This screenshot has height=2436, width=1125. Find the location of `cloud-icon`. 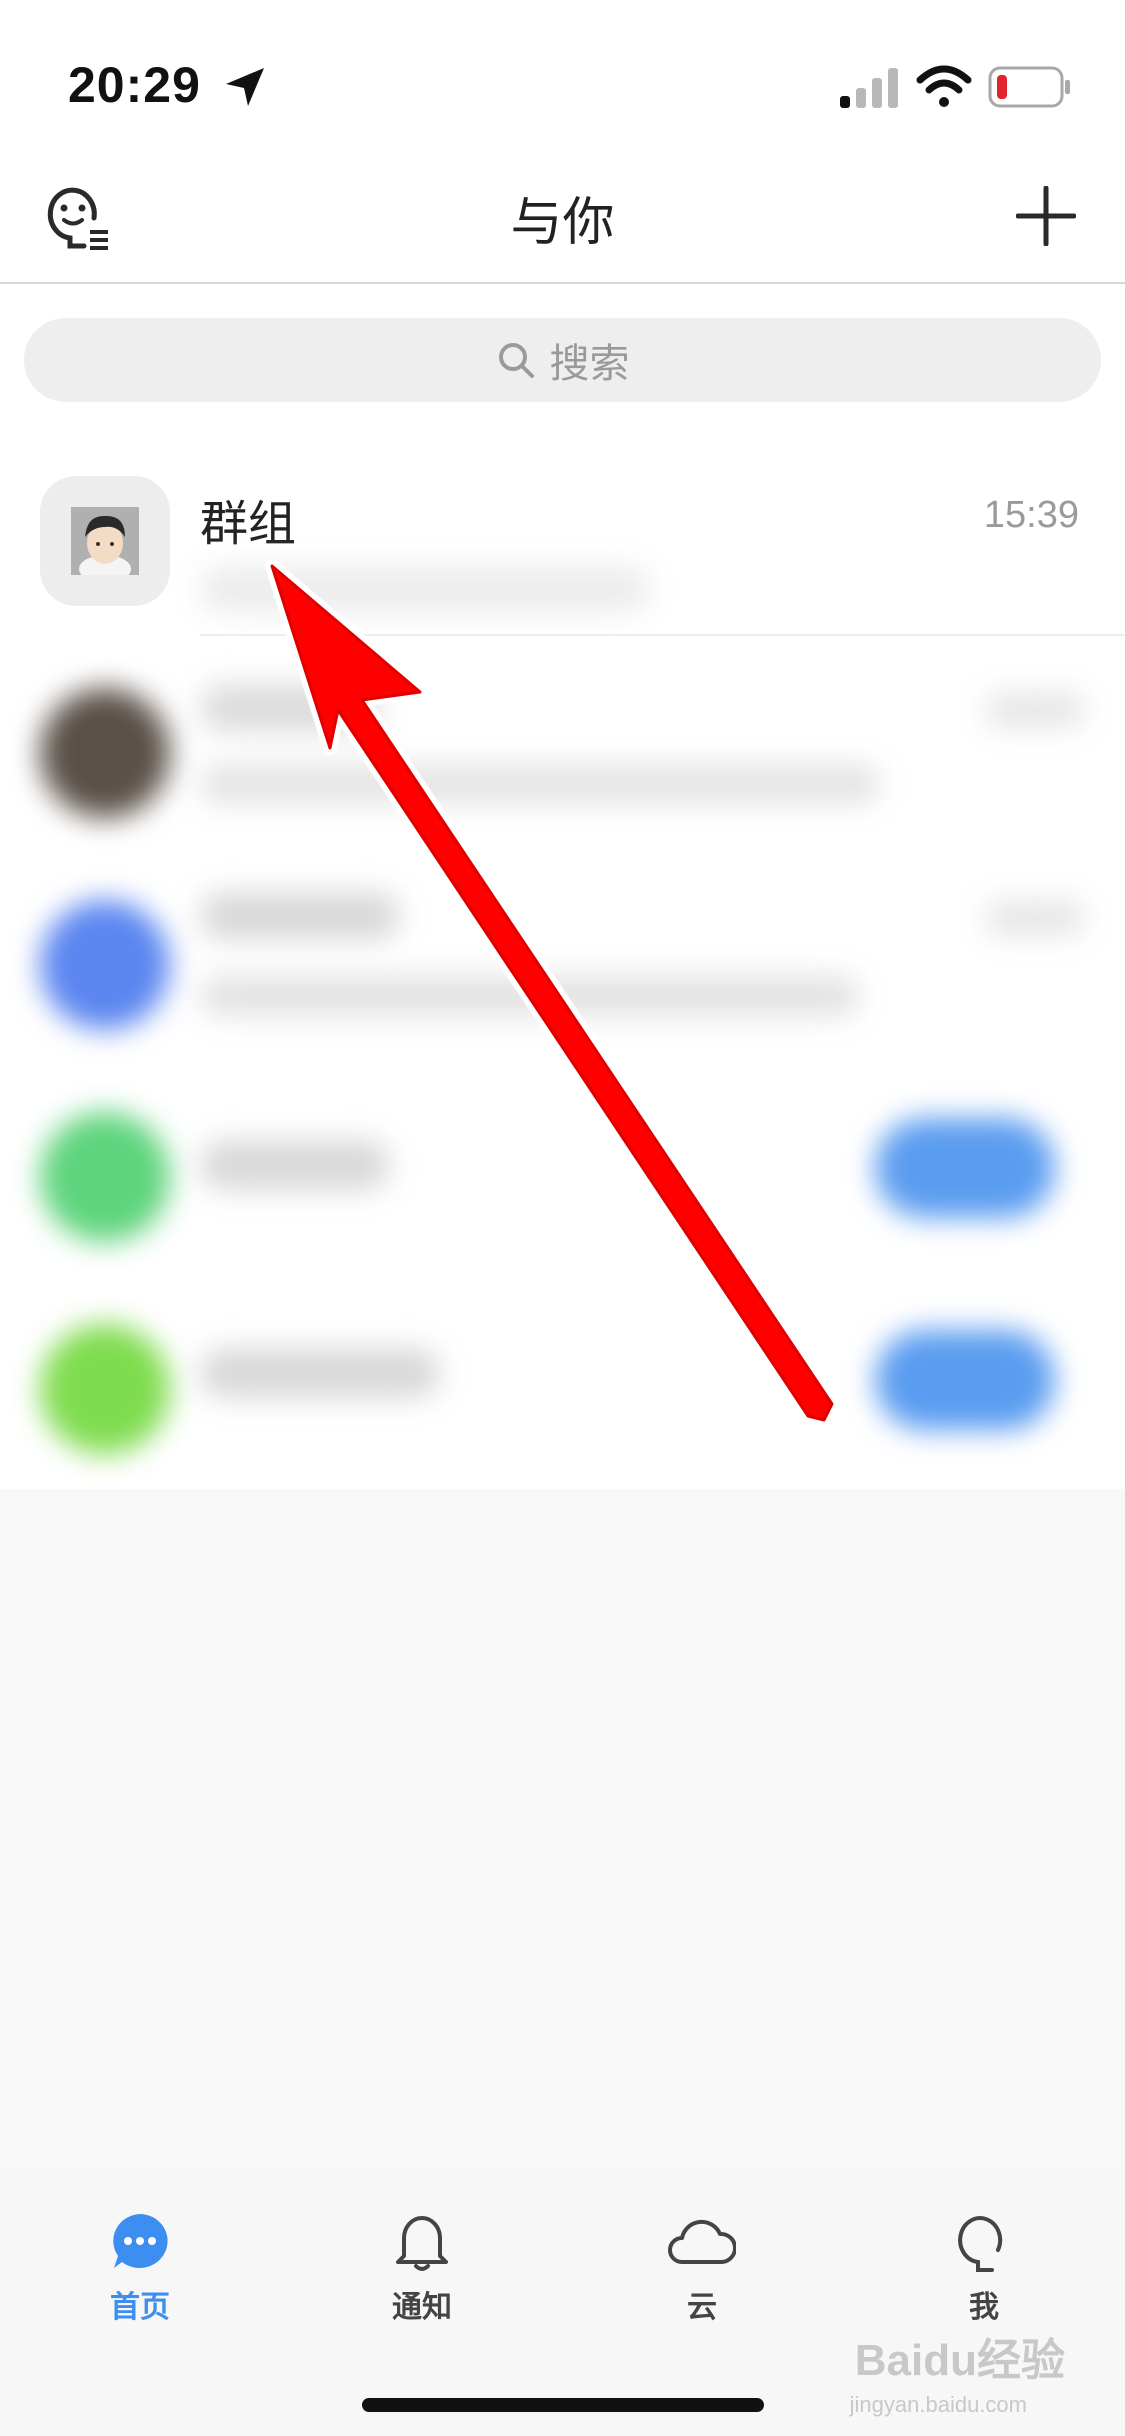

cloud-icon is located at coordinates (703, 2241).